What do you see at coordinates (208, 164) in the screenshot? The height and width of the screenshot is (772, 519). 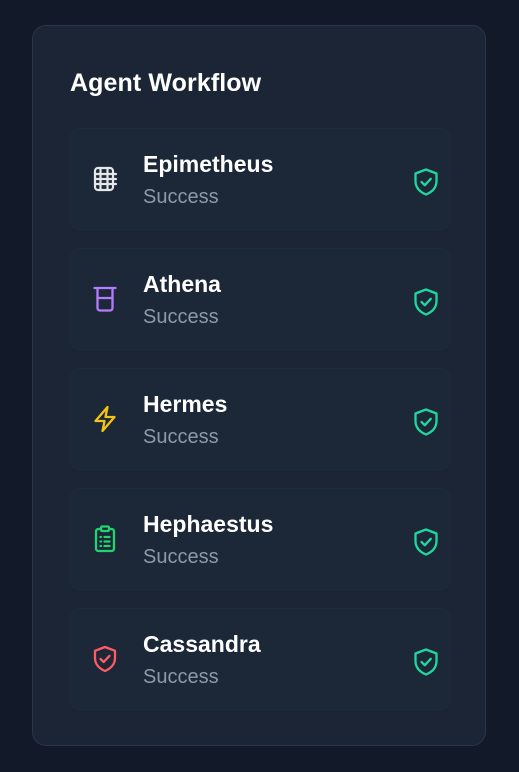 I see `agent-name: Epimetheus` at bounding box center [208, 164].